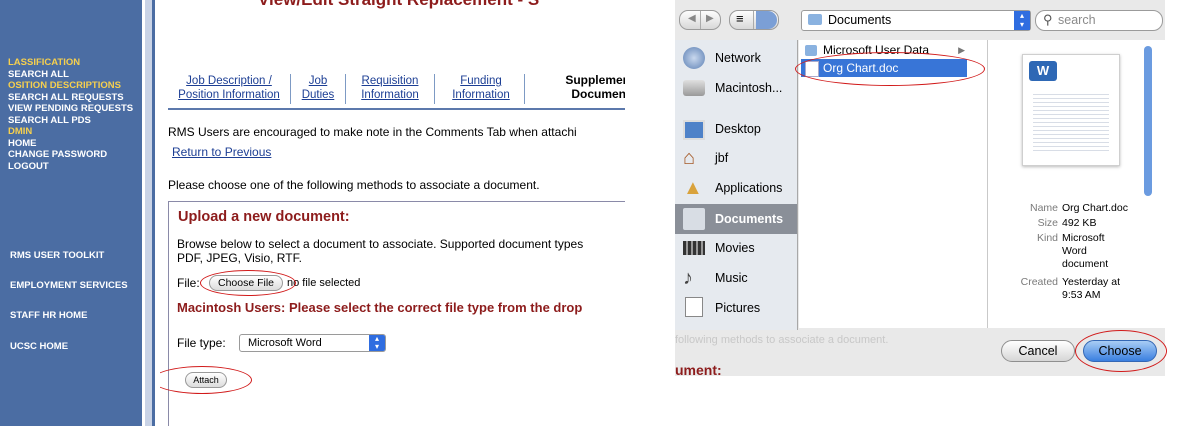  Describe the element at coordinates (70, 144) in the screenshot. I see `home-link: HOME` at that location.